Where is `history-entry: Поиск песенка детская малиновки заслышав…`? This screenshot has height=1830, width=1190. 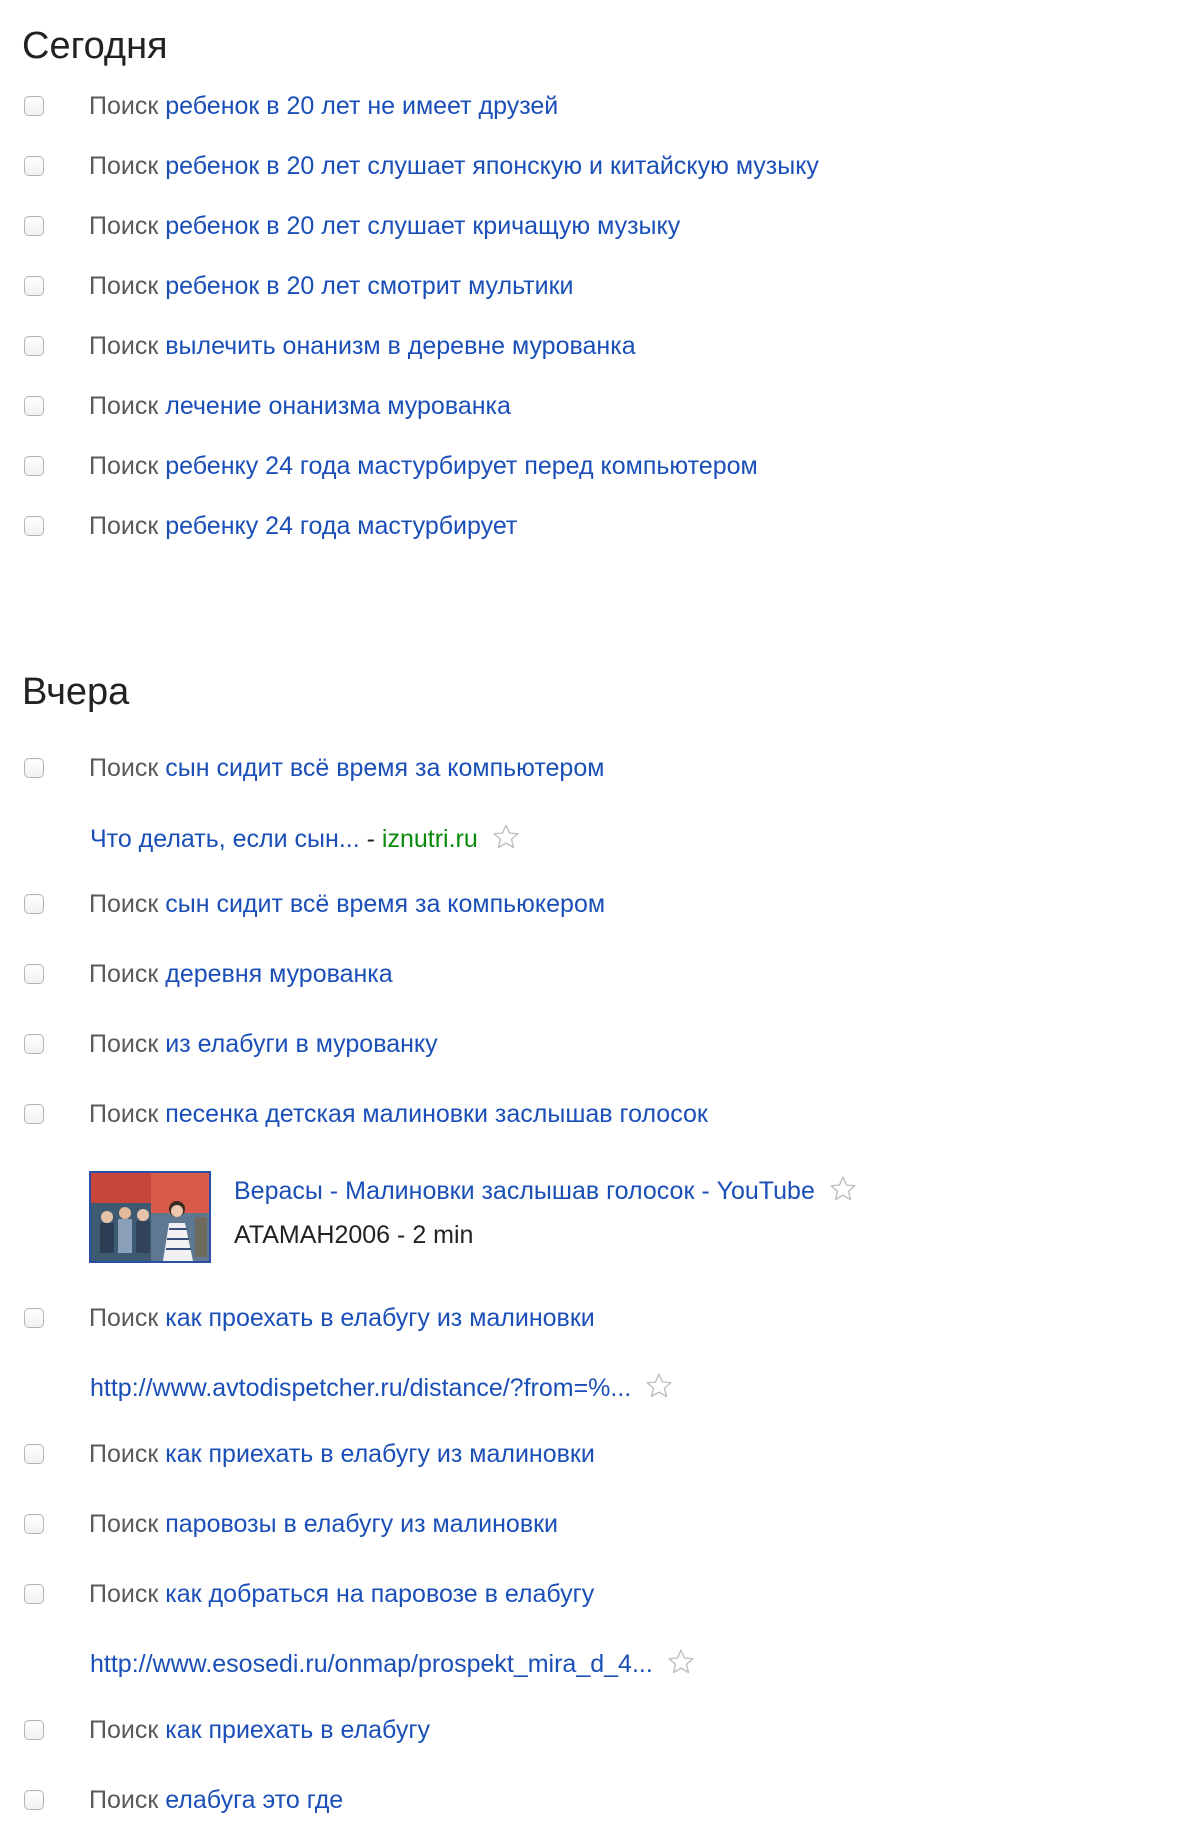 history-entry: Поиск песенка детская малиновки заслышав… is located at coordinates (595, 1115).